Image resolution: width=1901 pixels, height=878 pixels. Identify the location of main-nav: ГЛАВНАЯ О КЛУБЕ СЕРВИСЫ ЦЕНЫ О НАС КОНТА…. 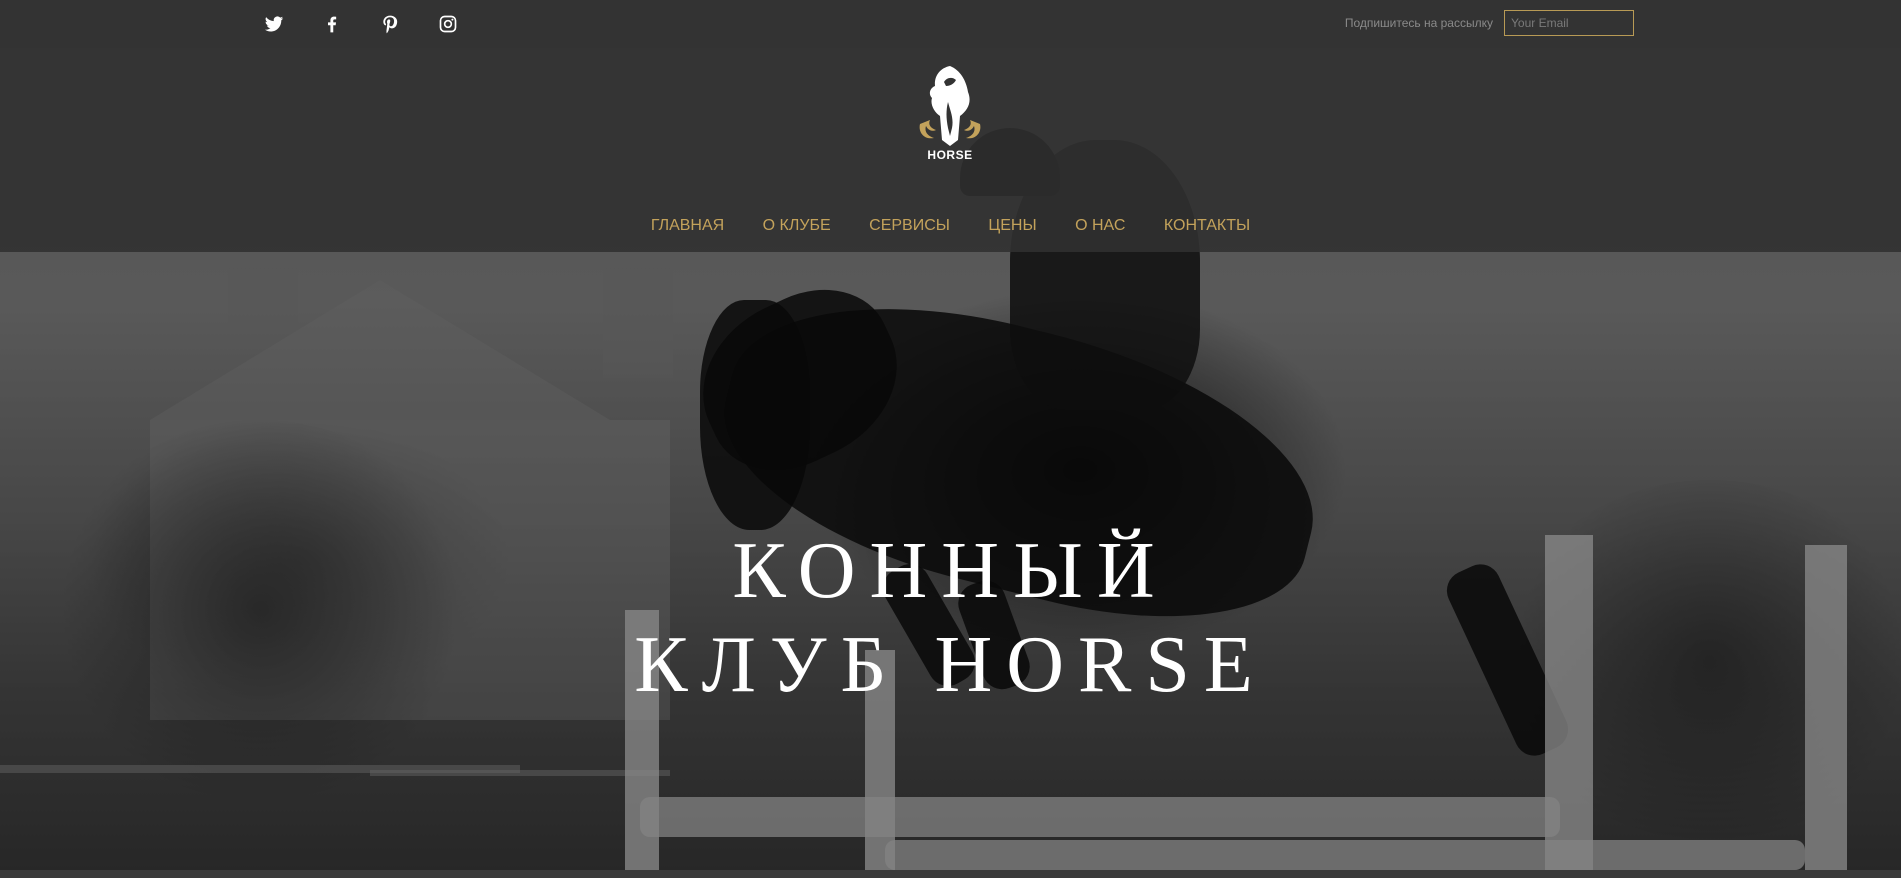
(950, 226).